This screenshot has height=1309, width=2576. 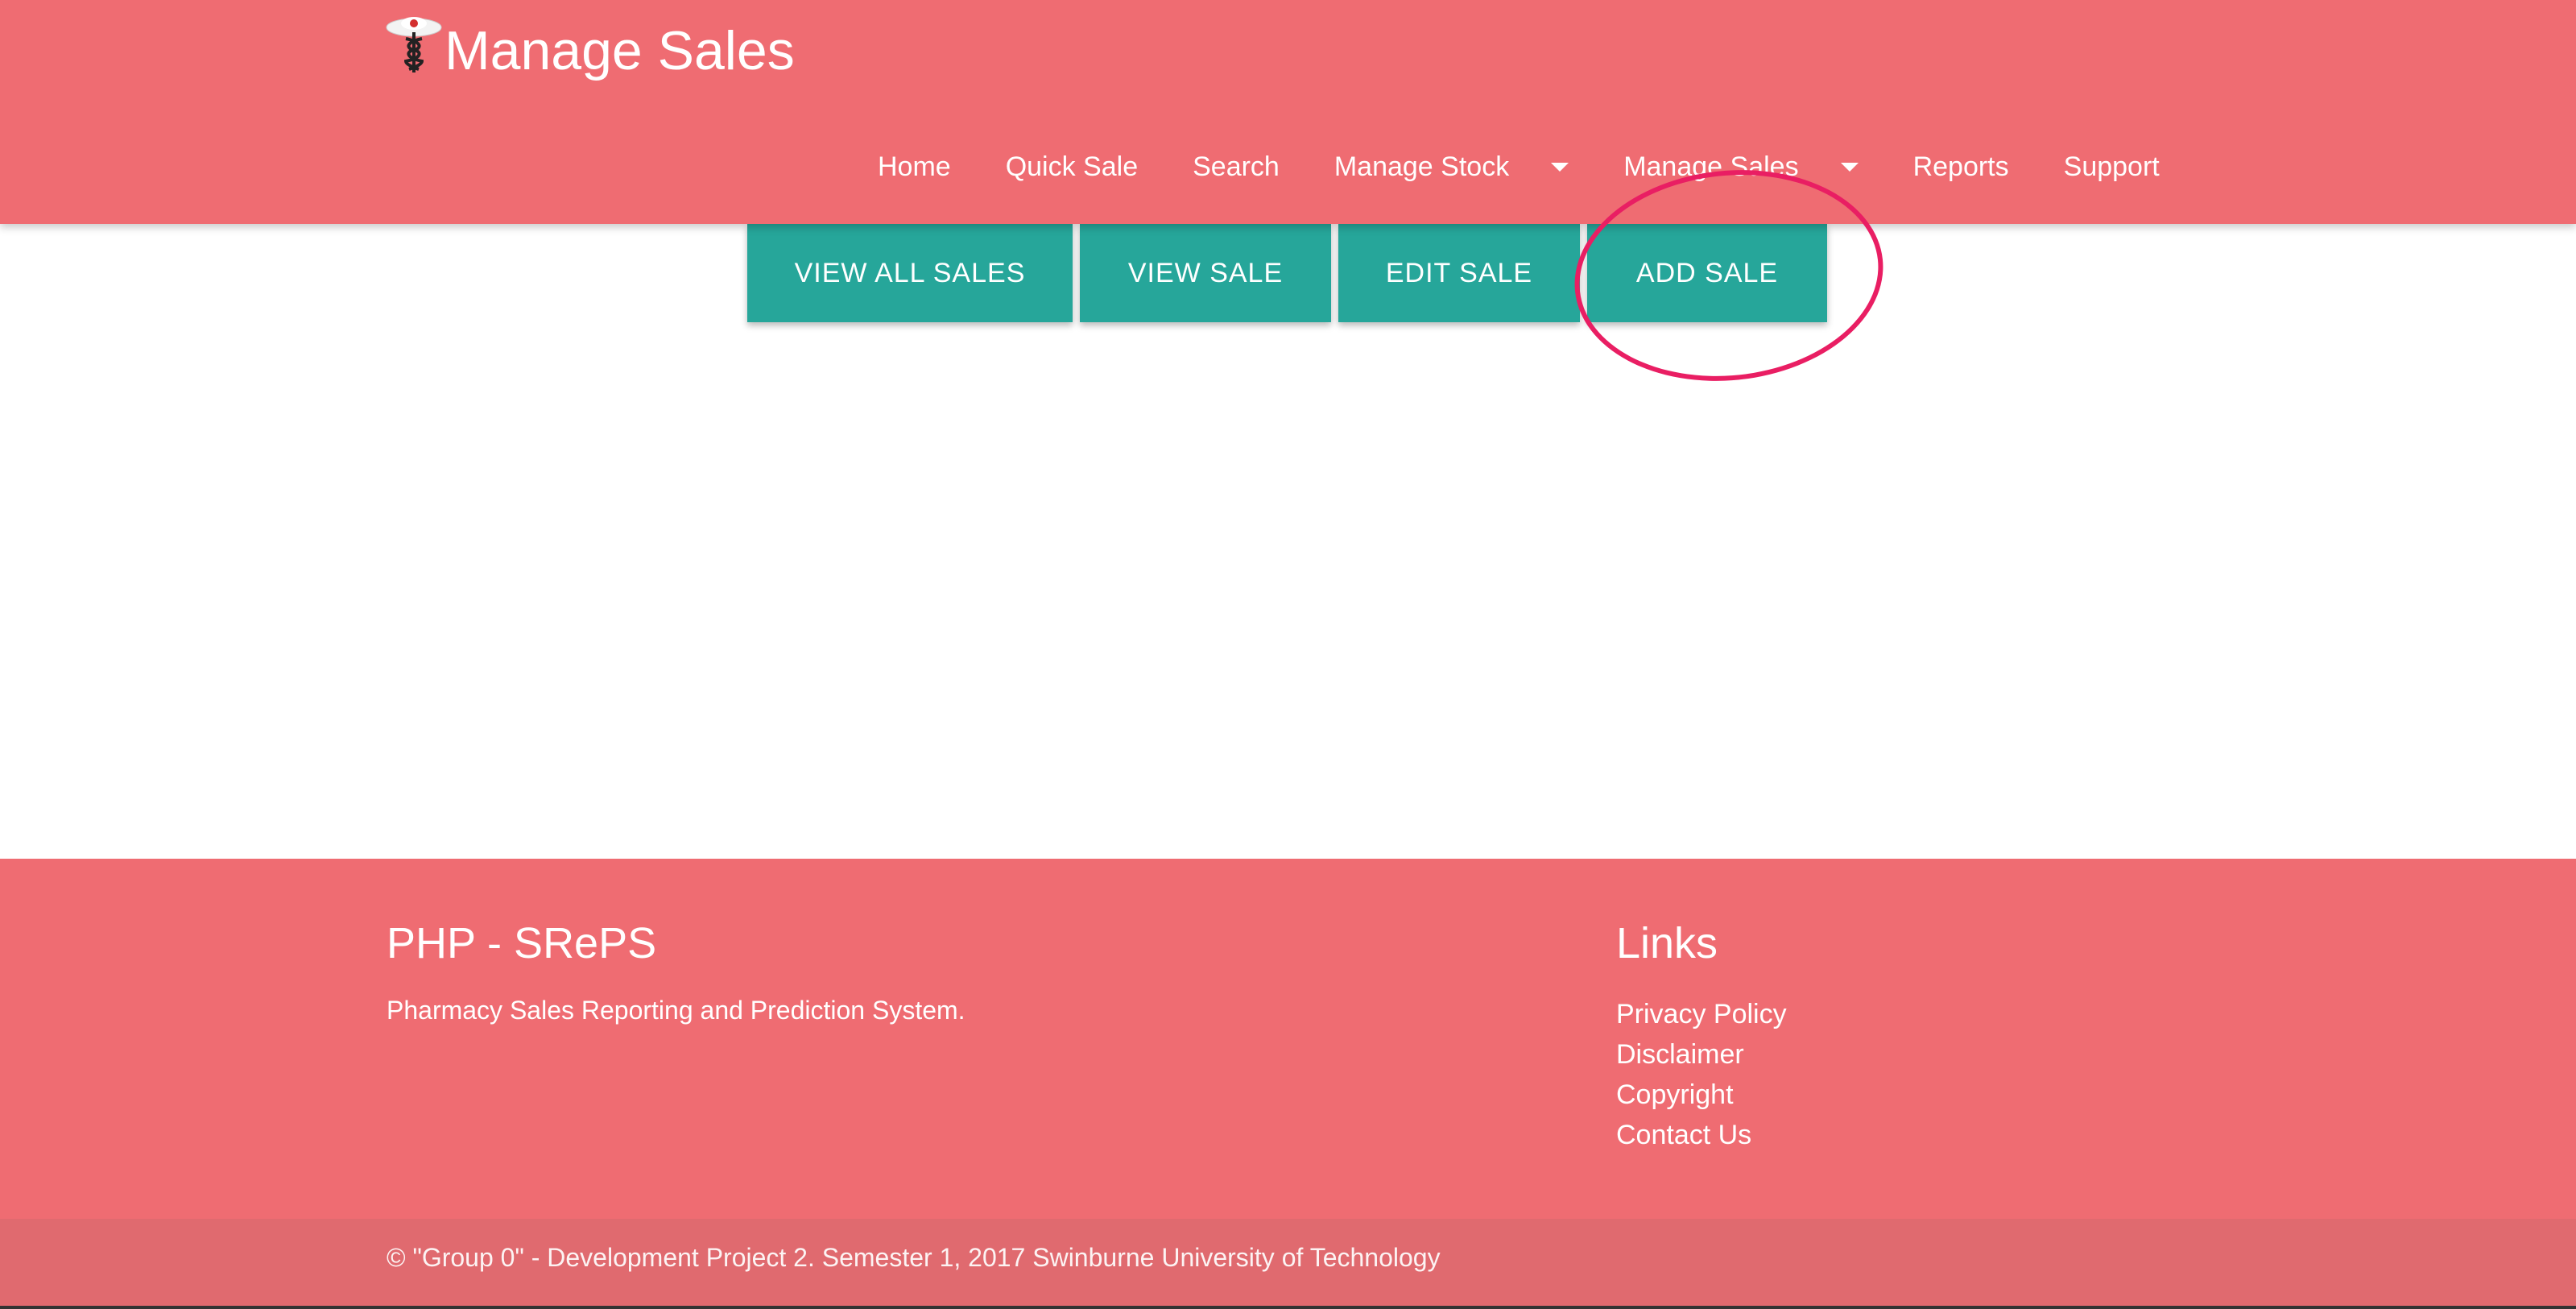 I want to click on nav-search-label: Search, so click(x=1236, y=166).